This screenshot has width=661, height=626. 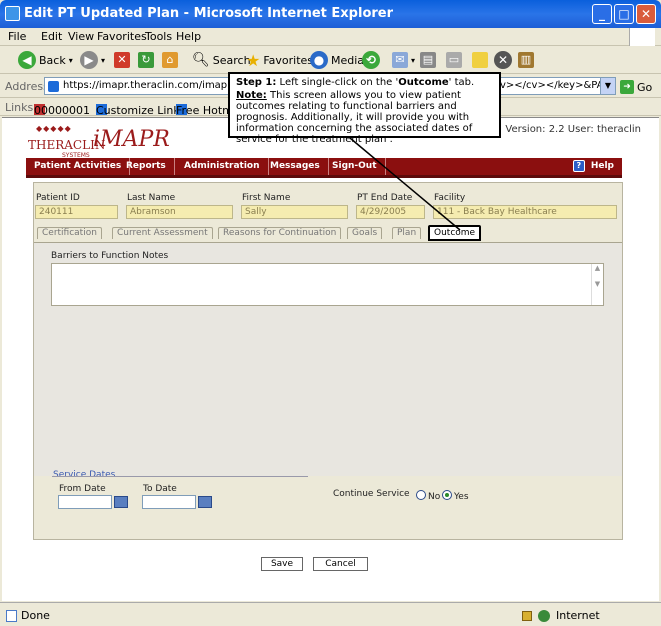 What do you see at coordinates (544, 615) in the screenshot?
I see `internet-zone-icon` at bounding box center [544, 615].